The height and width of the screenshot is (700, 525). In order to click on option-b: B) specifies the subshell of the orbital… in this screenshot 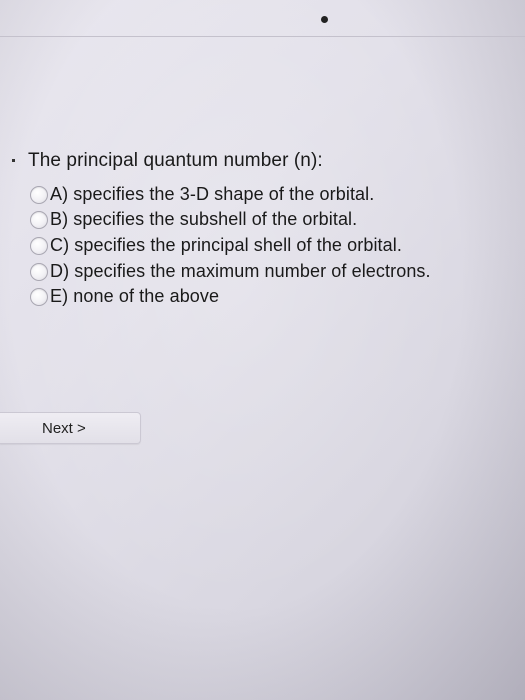, I will do `click(193, 219)`.